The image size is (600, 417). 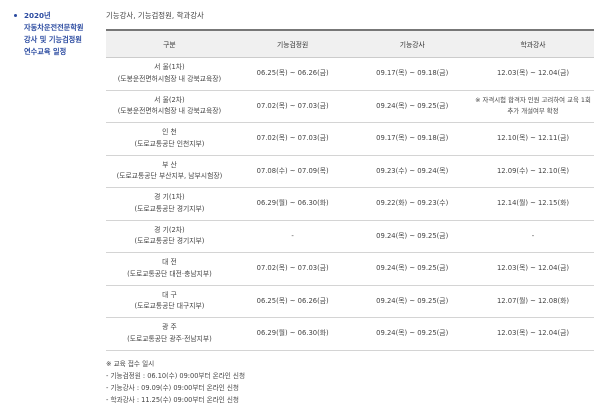 I want to click on note-item: - 기능강사 : 09.09(수) 09:00부터 온라인 신청, so click(x=172, y=387).